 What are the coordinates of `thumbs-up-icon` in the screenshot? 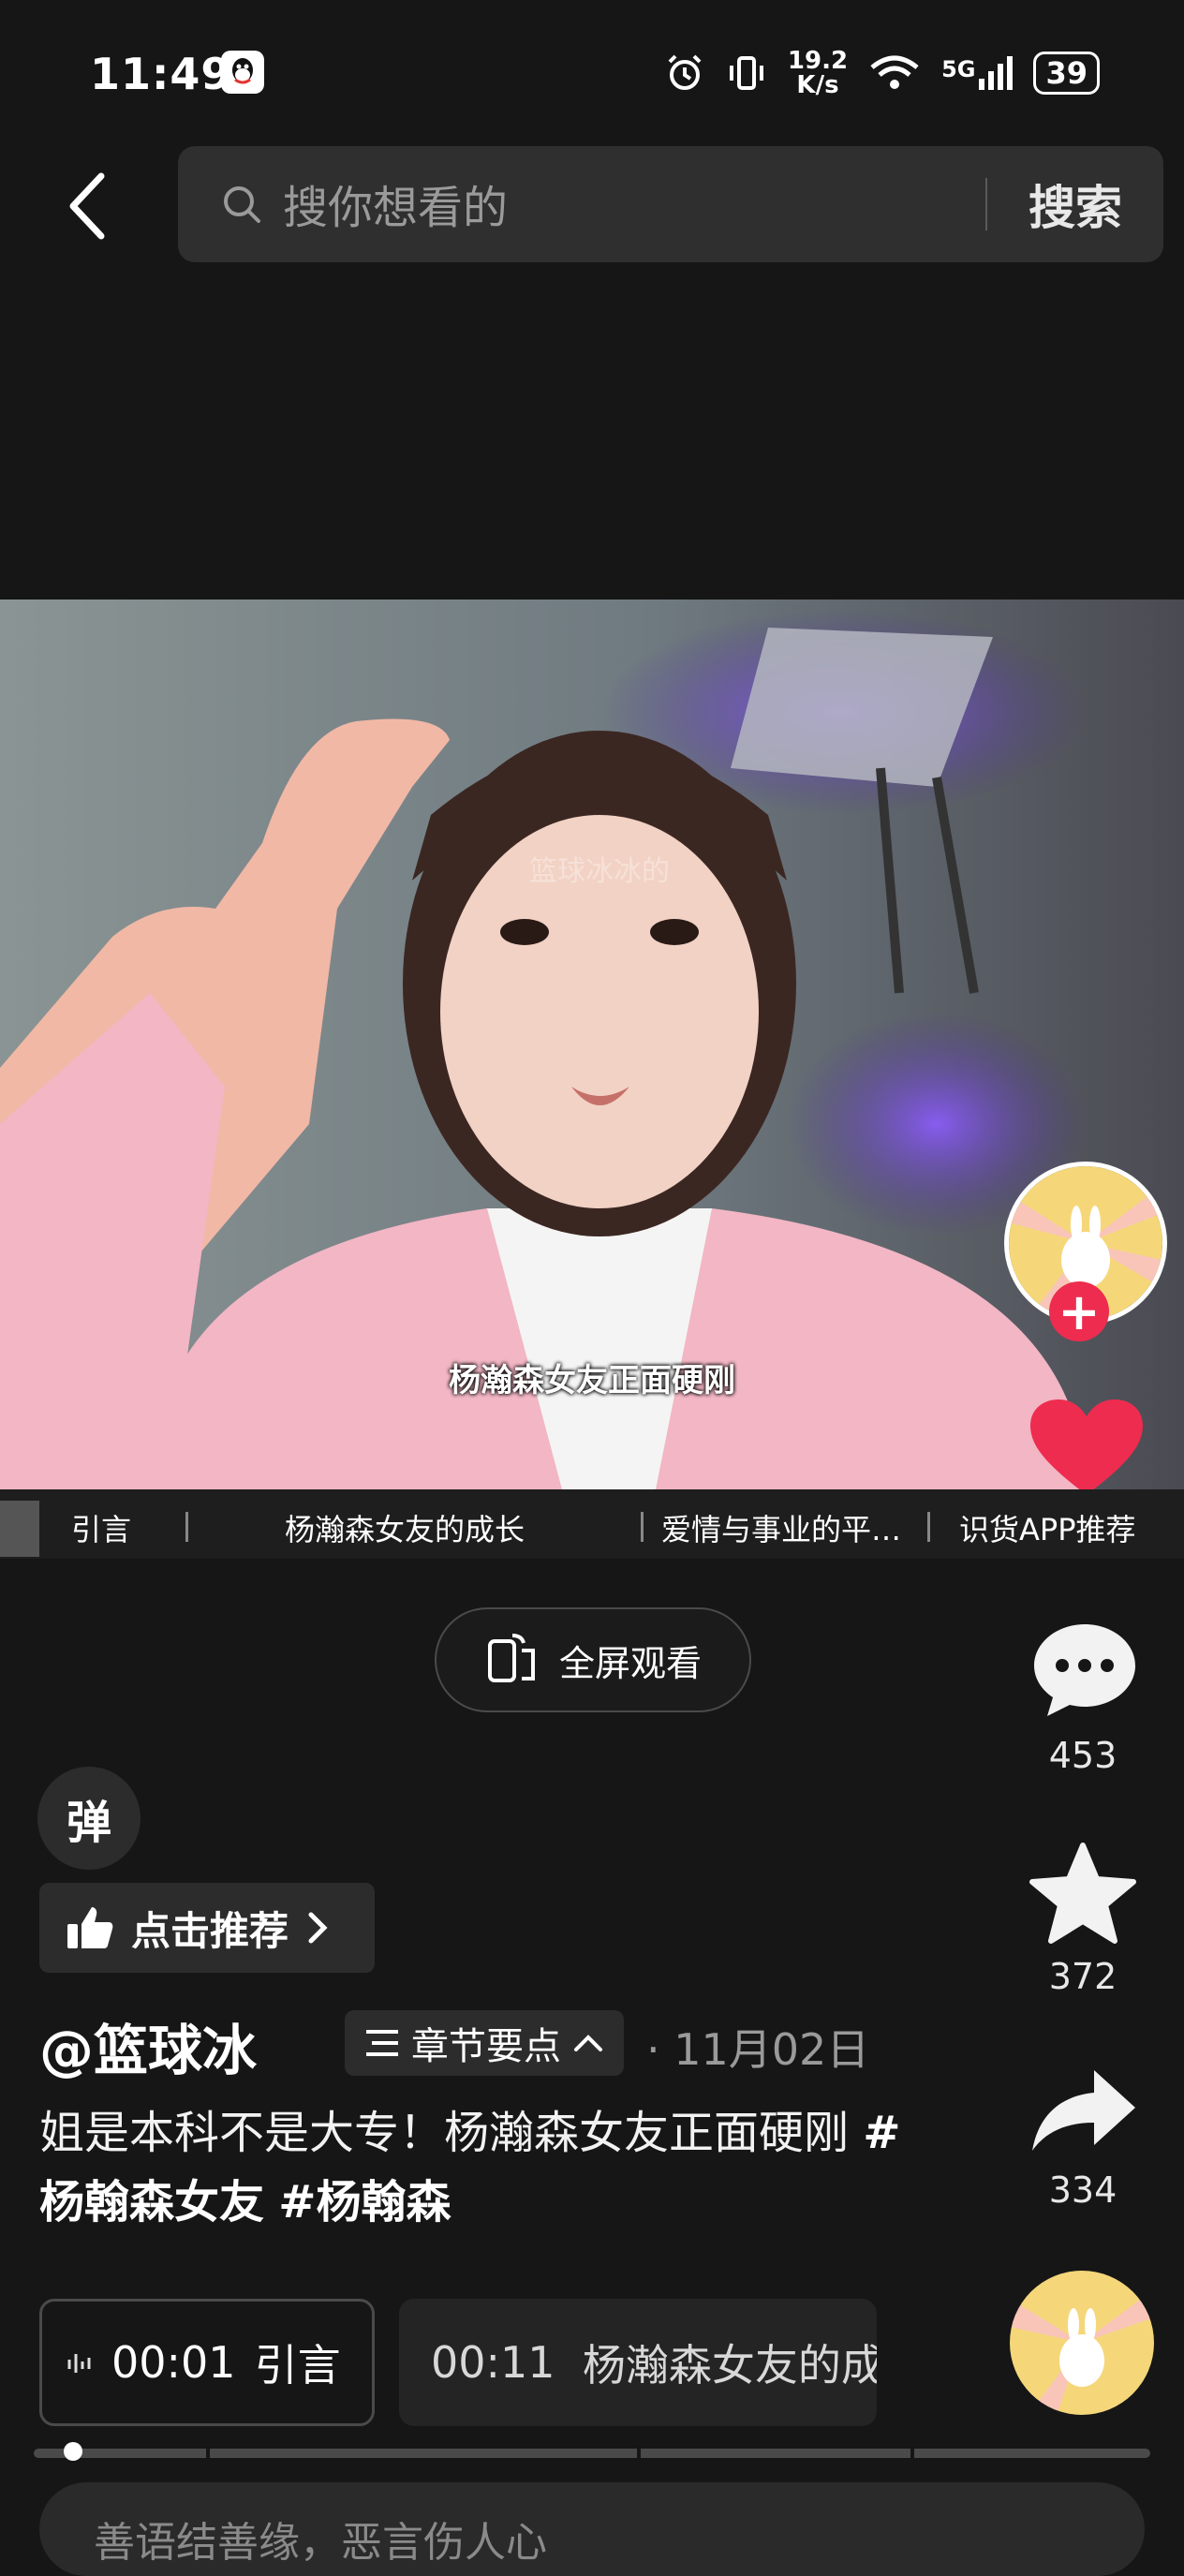 It's located at (90, 1927).